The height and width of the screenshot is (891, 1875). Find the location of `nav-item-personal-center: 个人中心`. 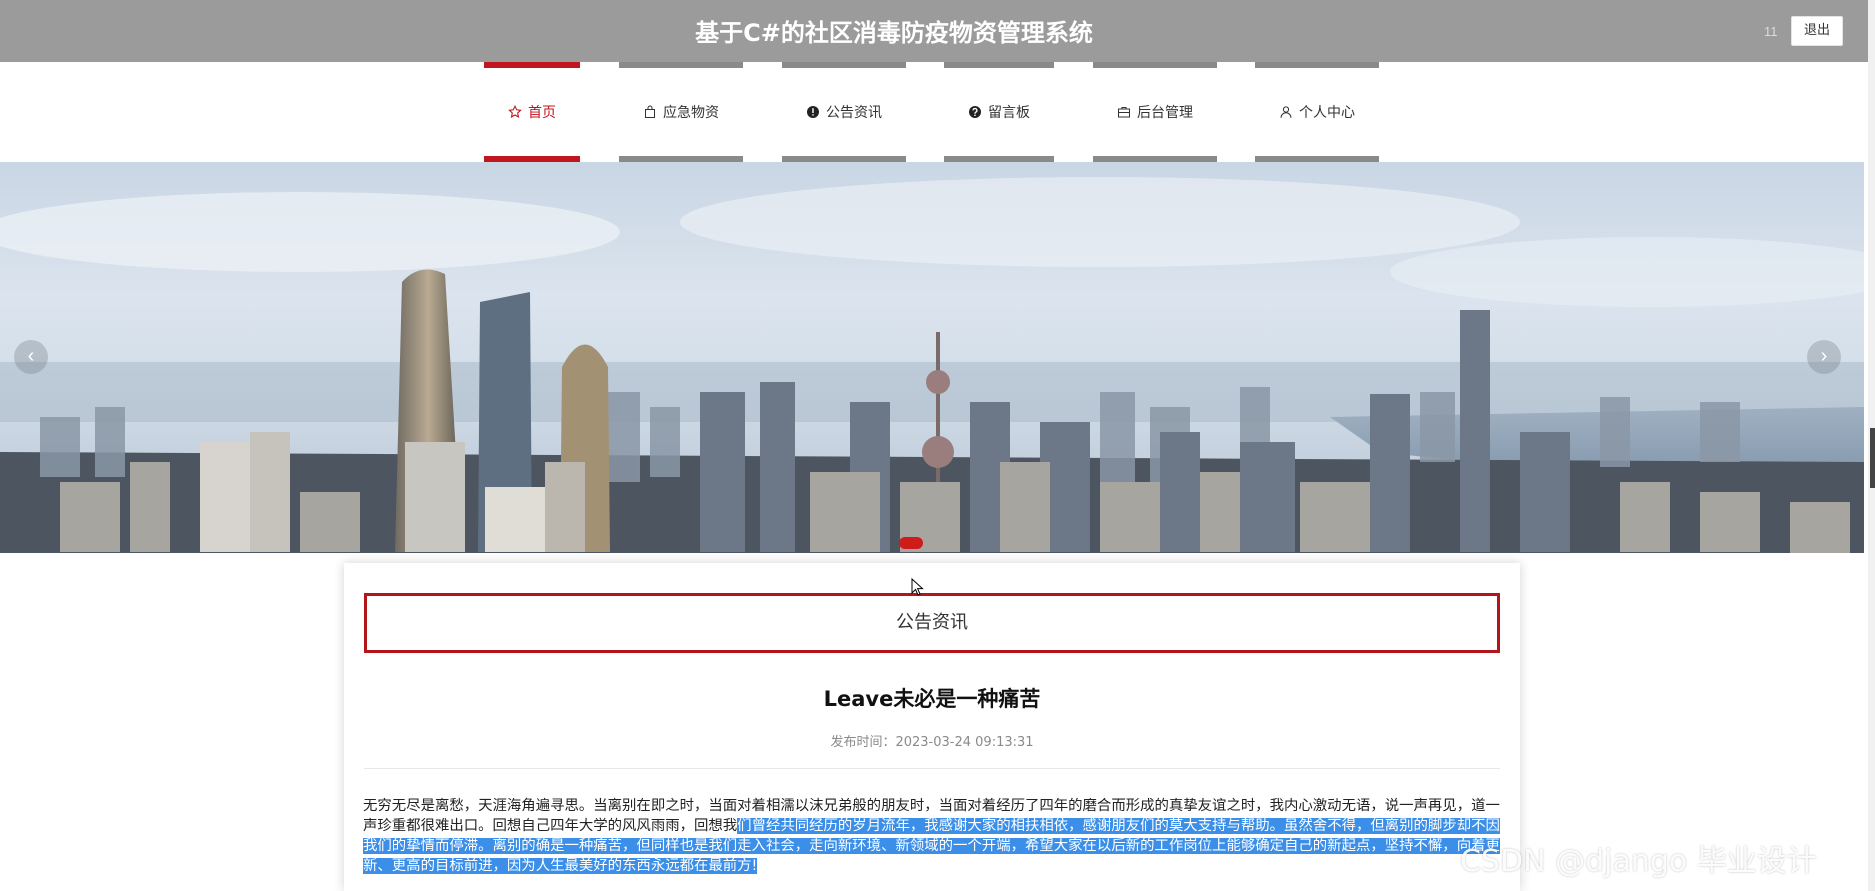

nav-item-personal-center: 个人中心 is located at coordinates (1317, 112).